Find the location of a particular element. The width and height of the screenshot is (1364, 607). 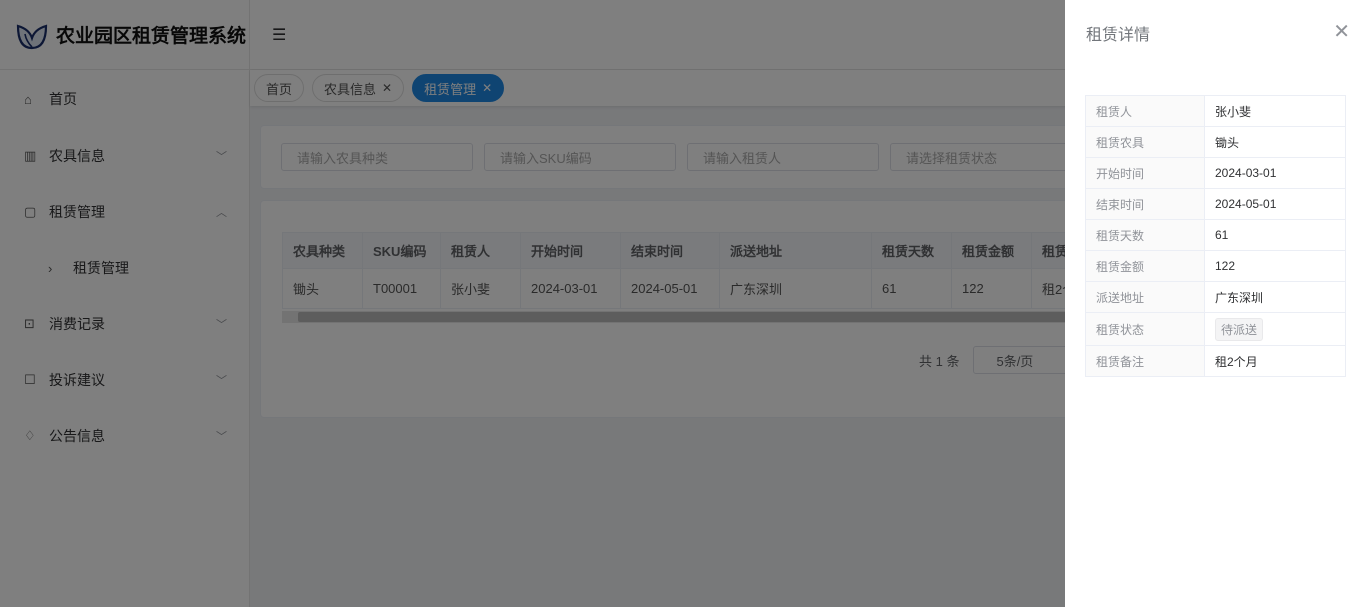

detail-label: 租赁金额 is located at coordinates (1145, 266).